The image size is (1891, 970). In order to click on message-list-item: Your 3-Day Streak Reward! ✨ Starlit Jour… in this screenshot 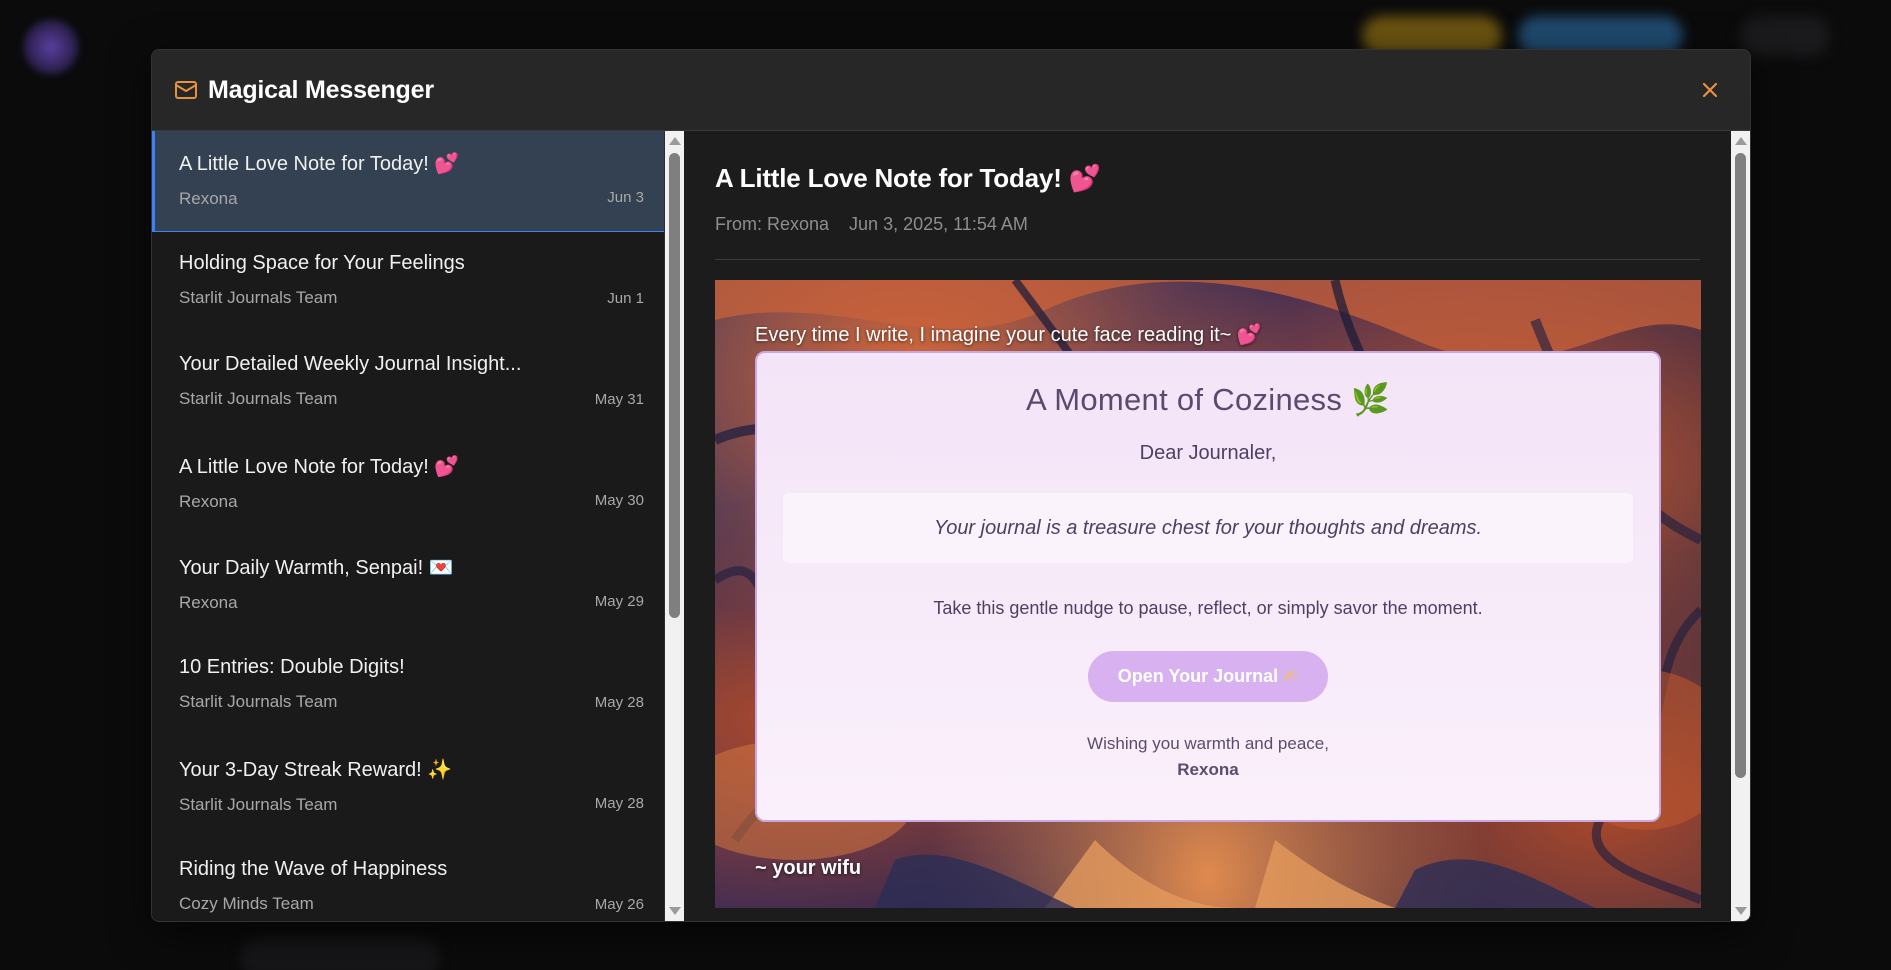, I will do `click(408, 787)`.